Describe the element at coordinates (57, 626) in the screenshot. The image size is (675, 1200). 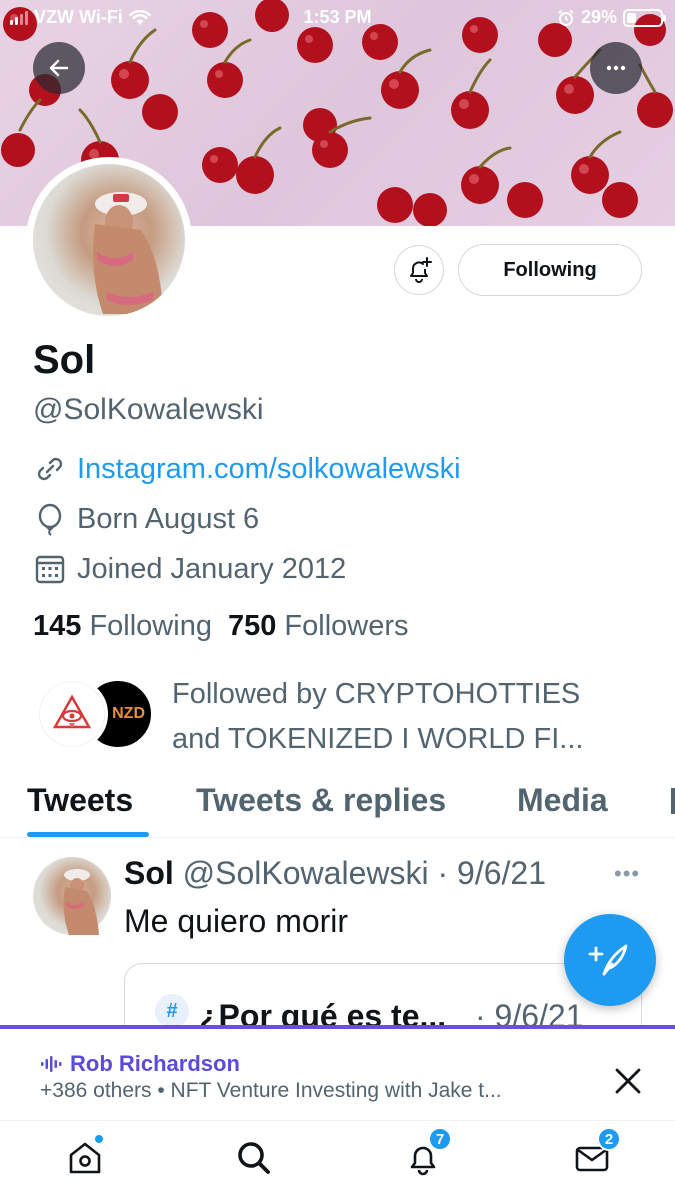
I see `following-count: 145` at that location.